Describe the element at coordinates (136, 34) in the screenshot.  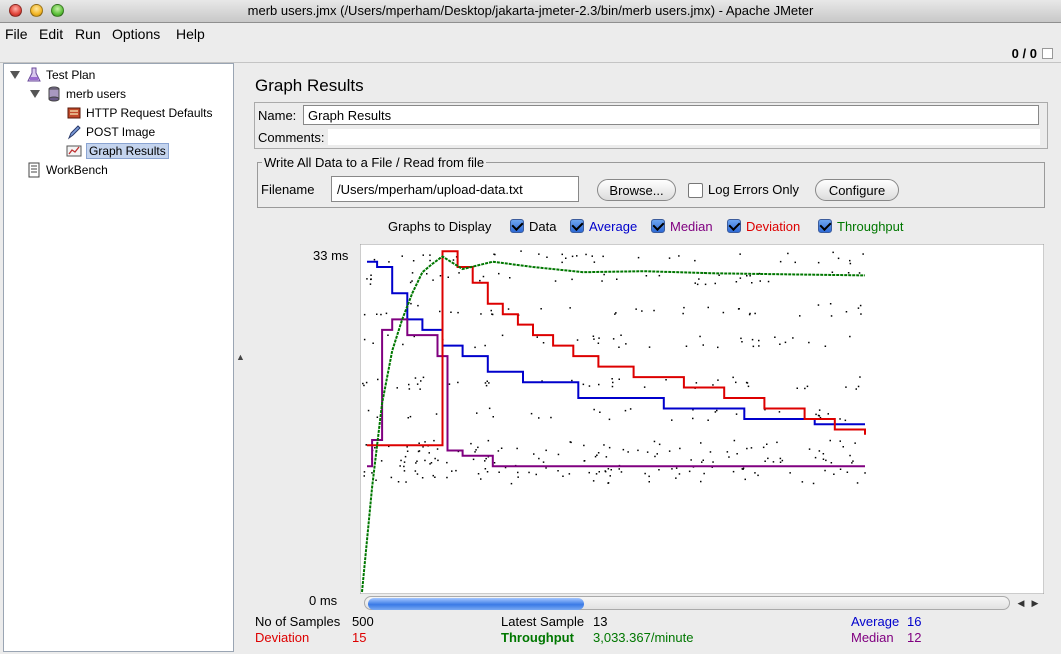
I see `menu-options: Options` at that location.